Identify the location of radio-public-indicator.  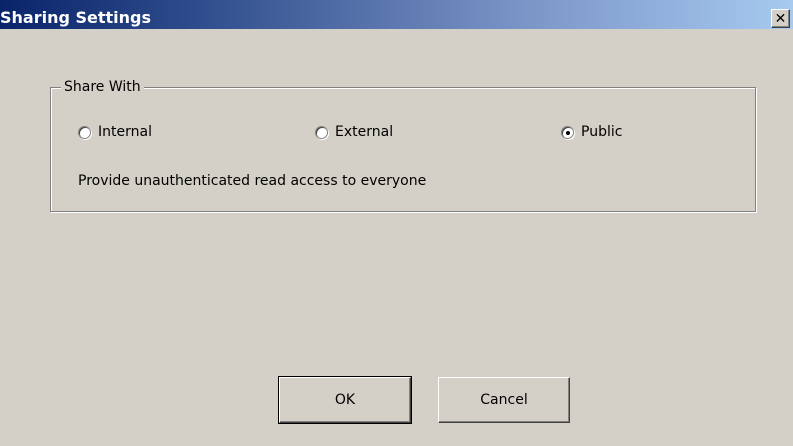
(567, 132).